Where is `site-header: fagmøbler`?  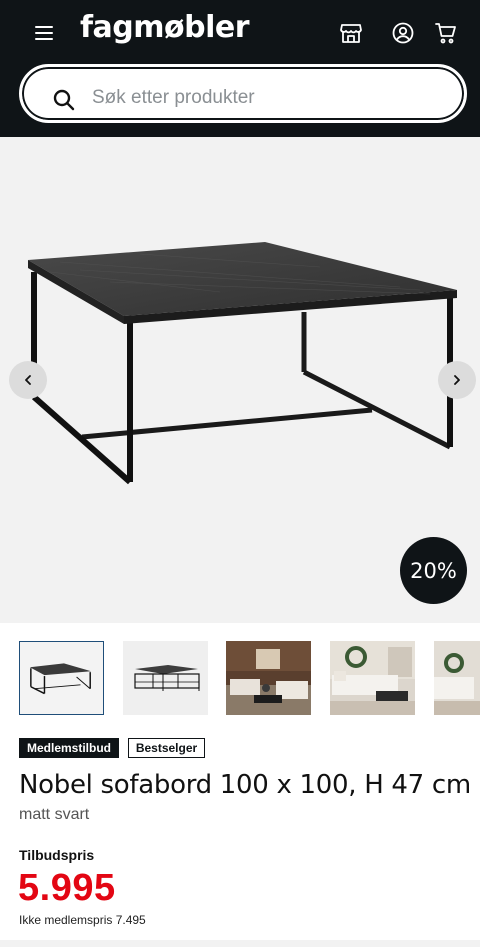
site-header: fagmøbler is located at coordinates (240, 68).